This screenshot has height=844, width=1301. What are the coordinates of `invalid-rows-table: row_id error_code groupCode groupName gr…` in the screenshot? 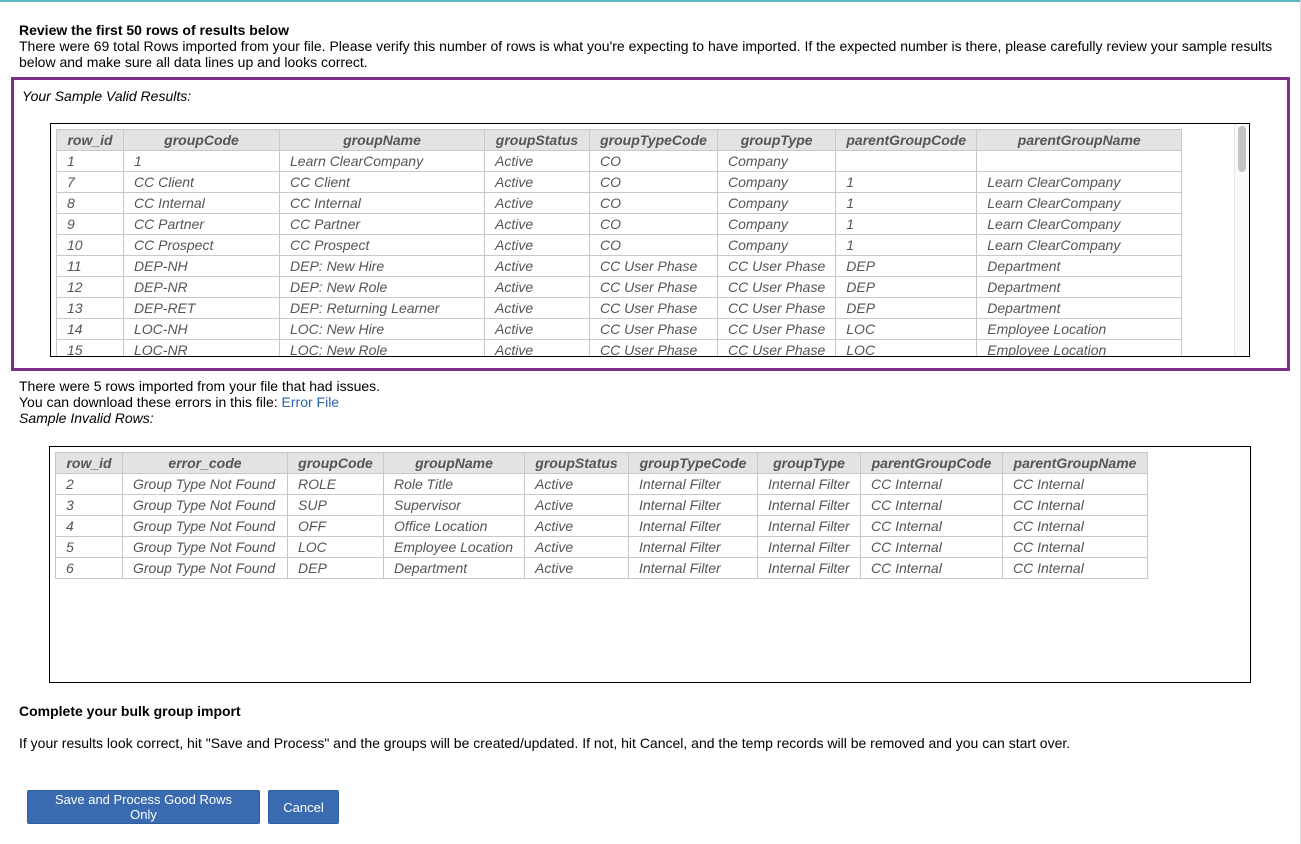 It's located at (601, 515).